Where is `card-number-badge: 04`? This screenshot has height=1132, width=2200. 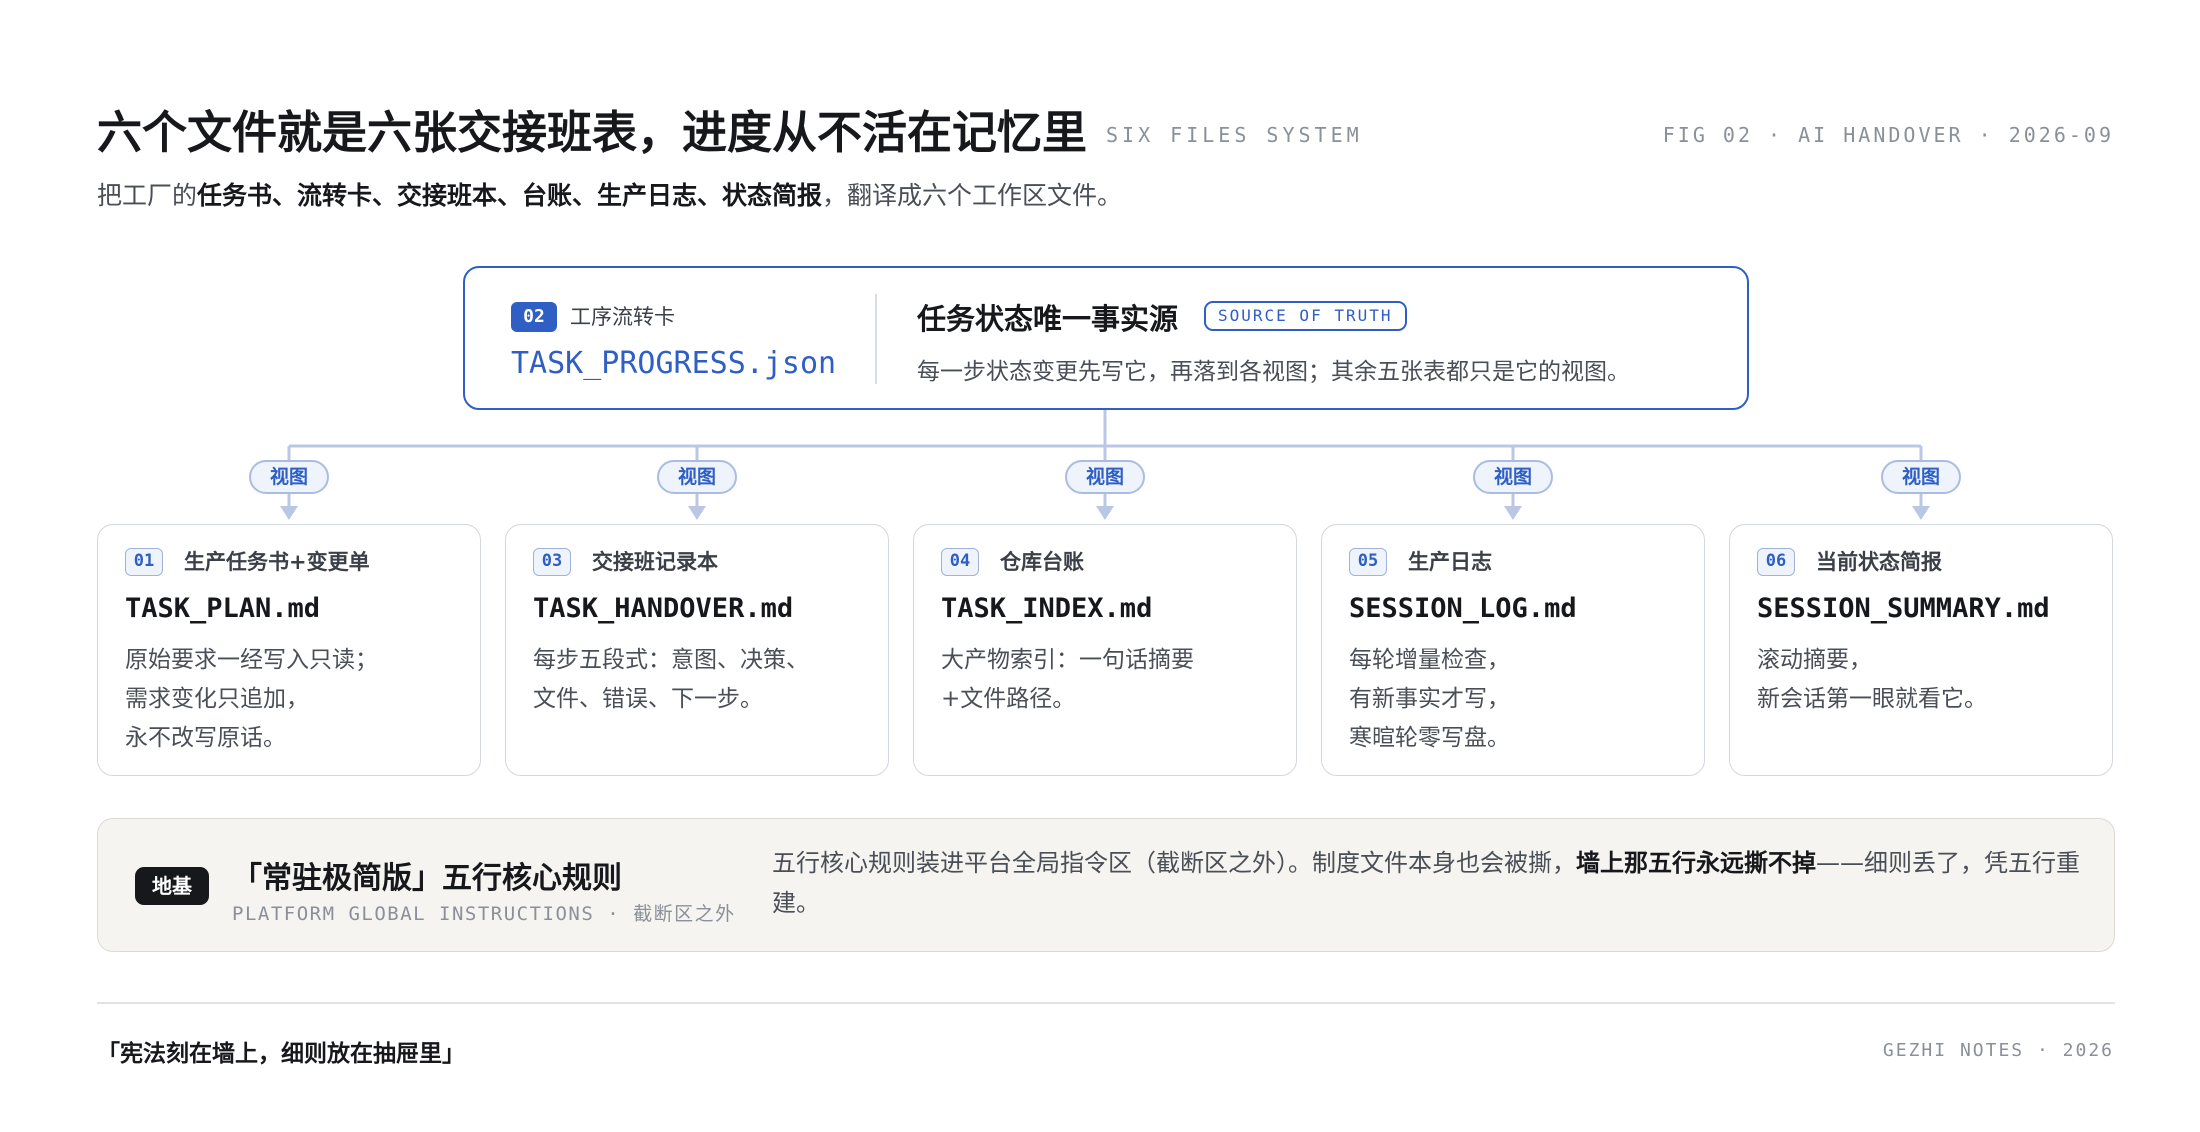 card-number-badge: 04 is located at coordinates (960, 562).